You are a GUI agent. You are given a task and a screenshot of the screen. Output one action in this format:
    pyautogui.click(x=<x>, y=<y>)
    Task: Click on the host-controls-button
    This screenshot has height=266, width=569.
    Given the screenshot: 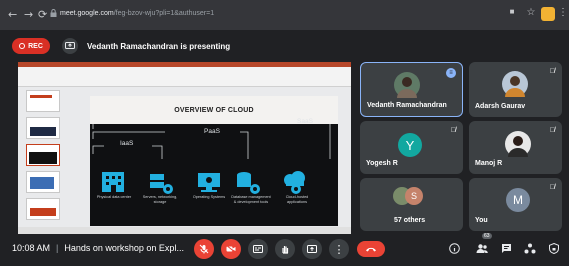 What is the action you would take?
    pyautogui.click(x=554, y=248)
    